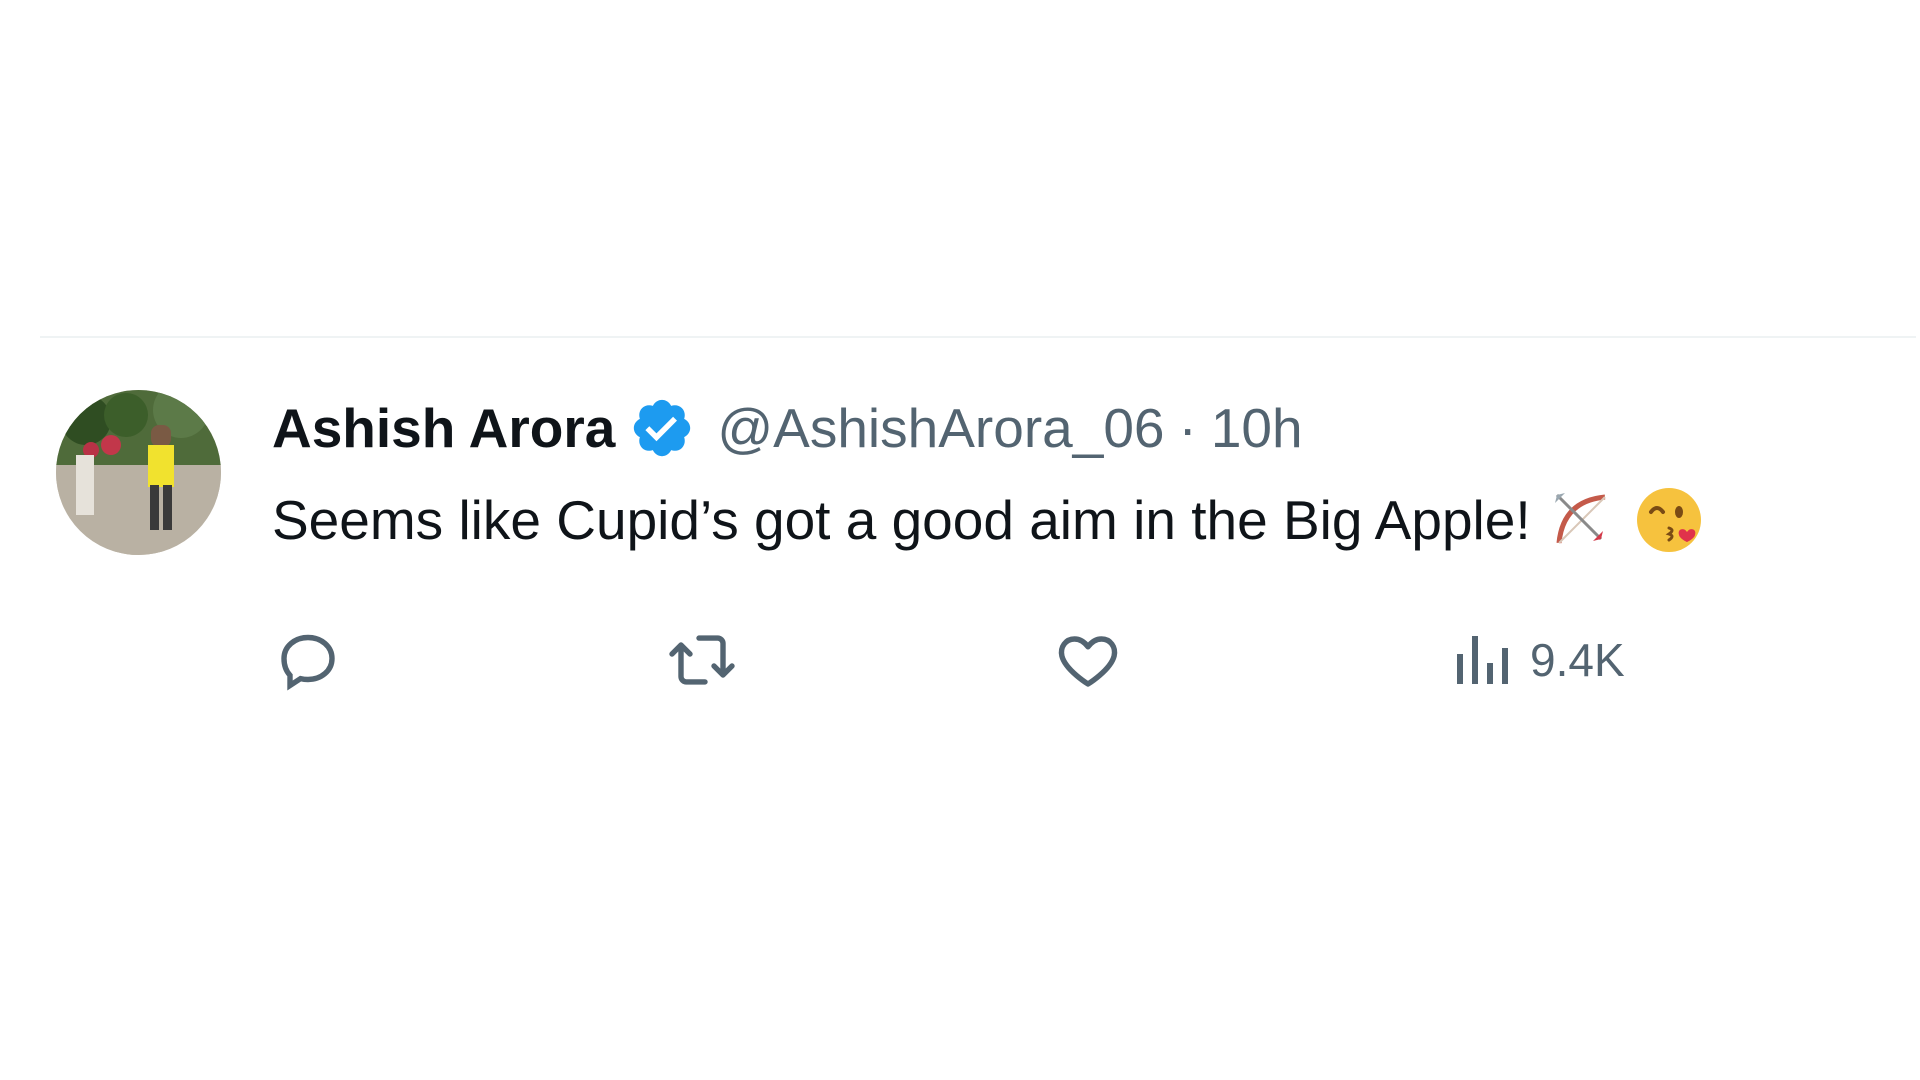 The width and height of the screenshot is (1920, 1080). I want to click on tweet-header: Ashish Arora @AshishArora_06 · 10h, so click(1094, 428).